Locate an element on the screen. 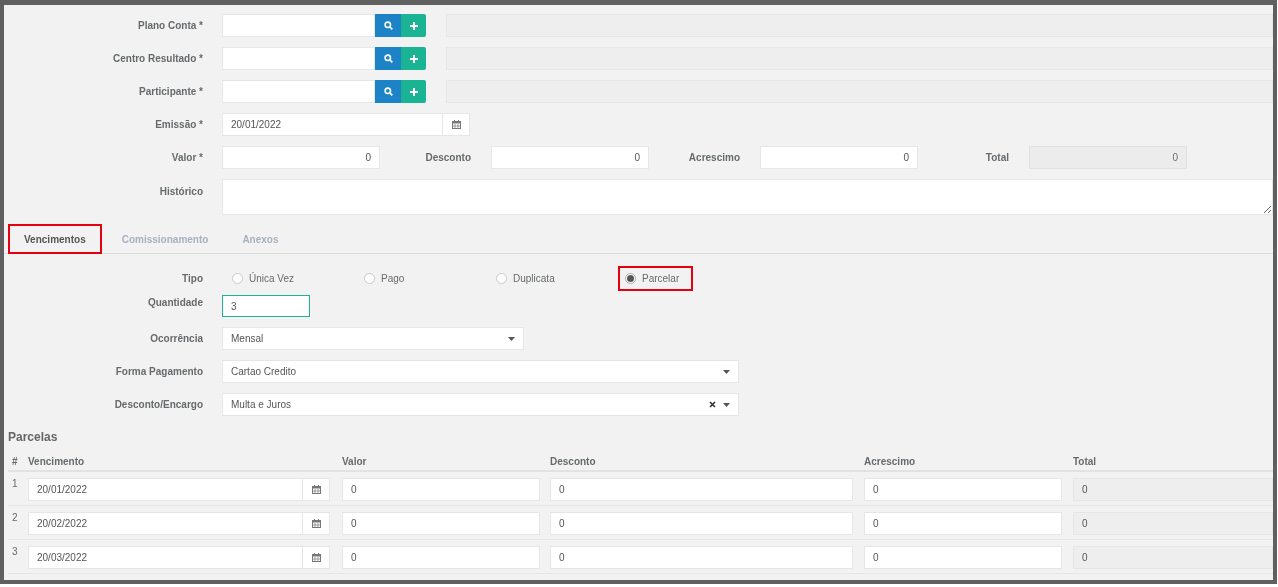  dropdown-select: Multa e Juros is located at coordinates (480, 404).